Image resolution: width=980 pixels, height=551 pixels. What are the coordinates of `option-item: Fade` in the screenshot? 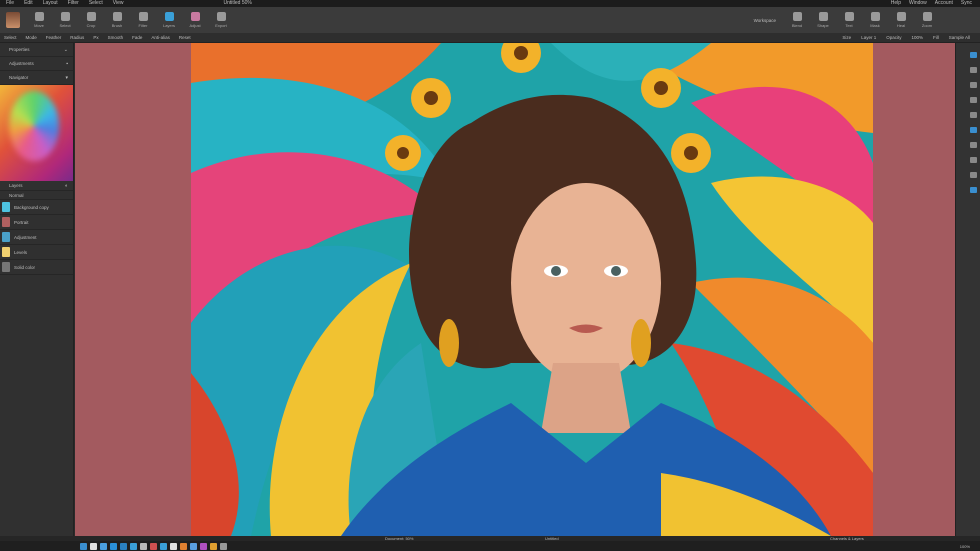 It's located at (137, 37).